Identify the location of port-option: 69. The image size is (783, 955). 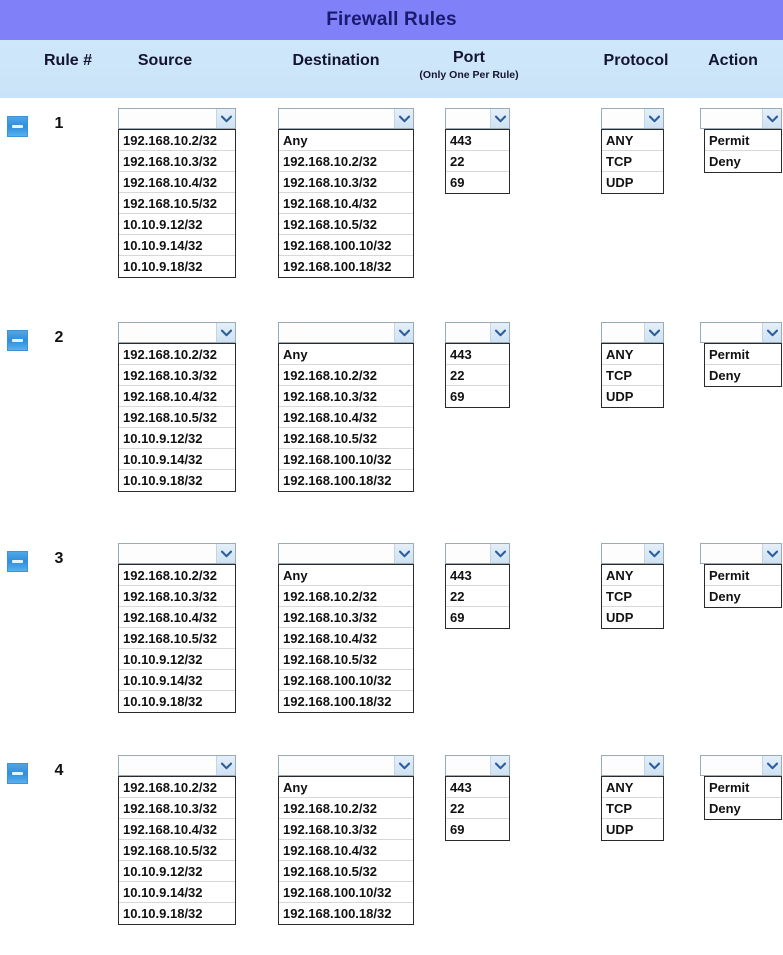
(477, 182).